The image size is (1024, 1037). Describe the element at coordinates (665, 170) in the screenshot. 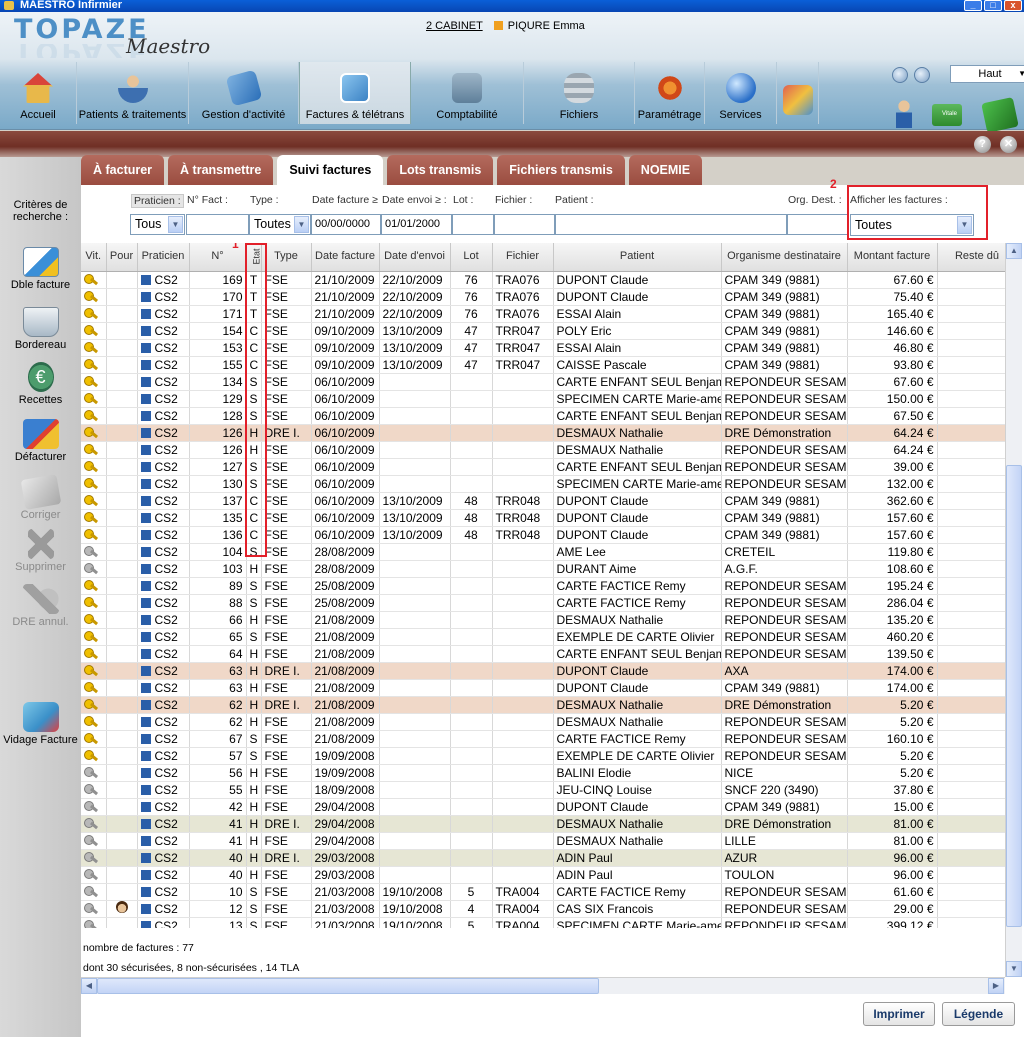

I see `tab-5: NOEMIE` at that location.